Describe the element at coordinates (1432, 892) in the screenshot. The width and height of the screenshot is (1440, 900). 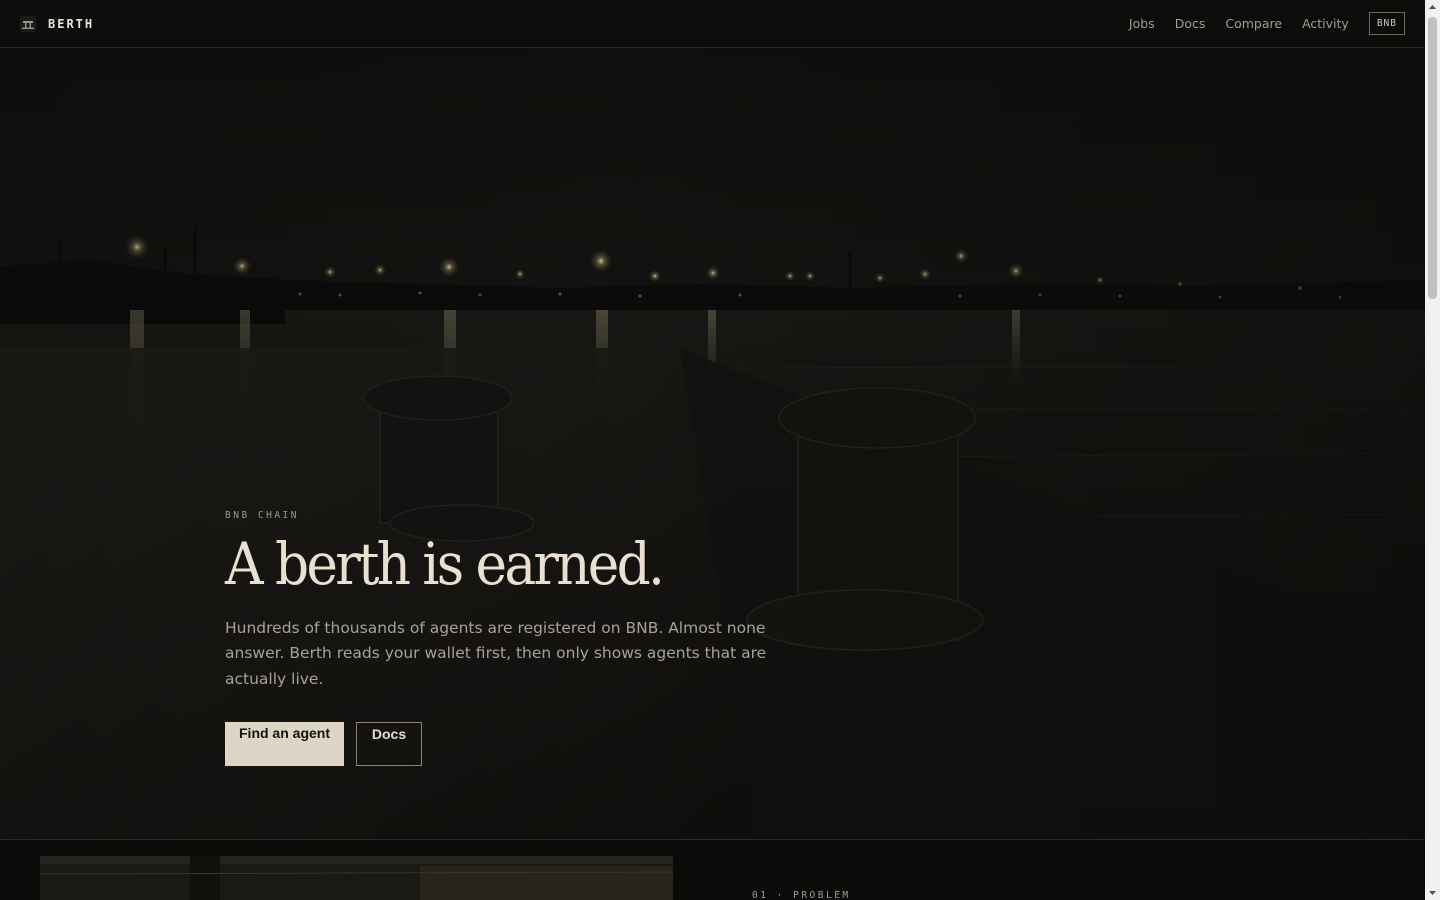
I see `scroll-down-icon` at that location.